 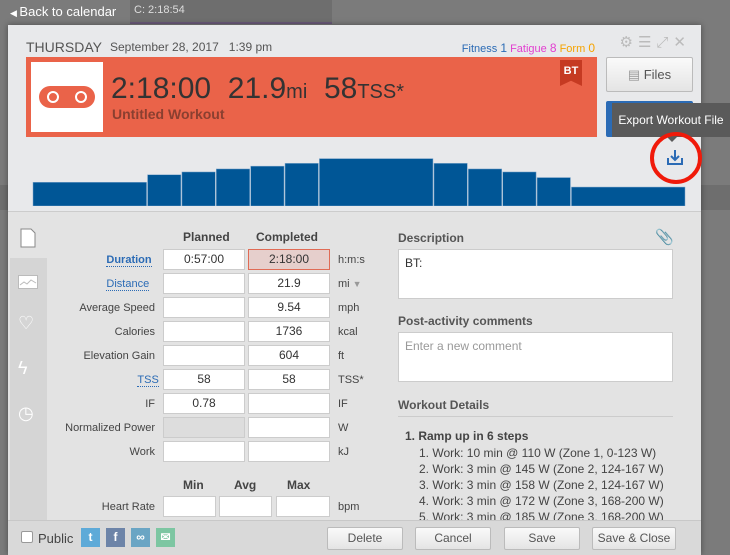 What do you see at coordinates (647, 42) in the screenshot?
I see `menu-icon: ☰` at bounding box center [647, 42].